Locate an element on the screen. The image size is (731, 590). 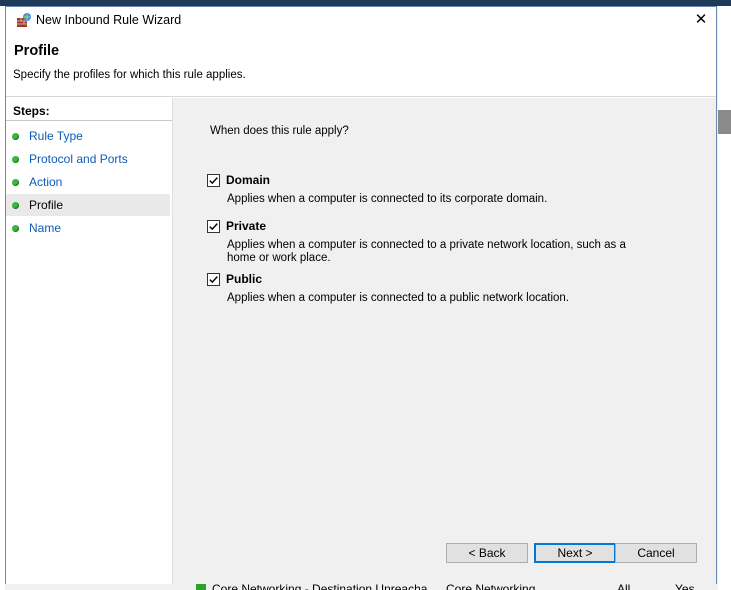
private-label: Private is located at coordinates (246, 226).